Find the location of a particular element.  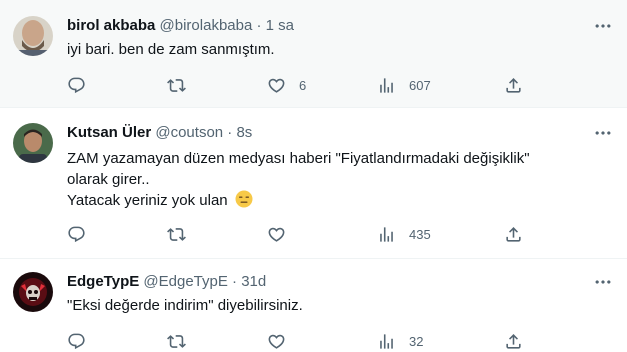

man-portrait-avatar is located at coordinates (33, 143).